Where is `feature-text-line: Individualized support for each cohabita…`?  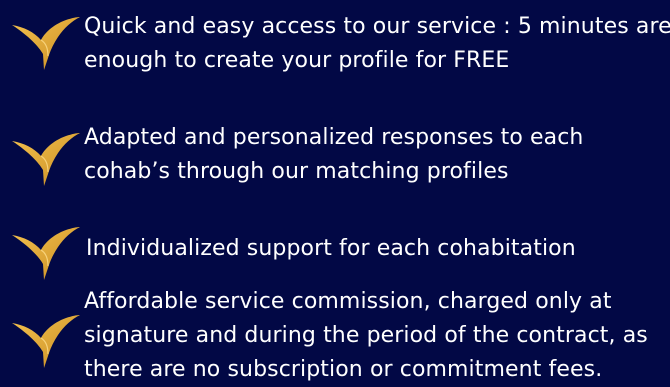
feature-text-line: Individualized support for each cohabita… is located at coordinates (331, 248).